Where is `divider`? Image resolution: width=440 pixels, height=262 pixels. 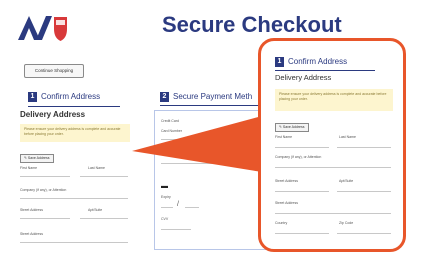
divider is located at coordinates (325, 70).